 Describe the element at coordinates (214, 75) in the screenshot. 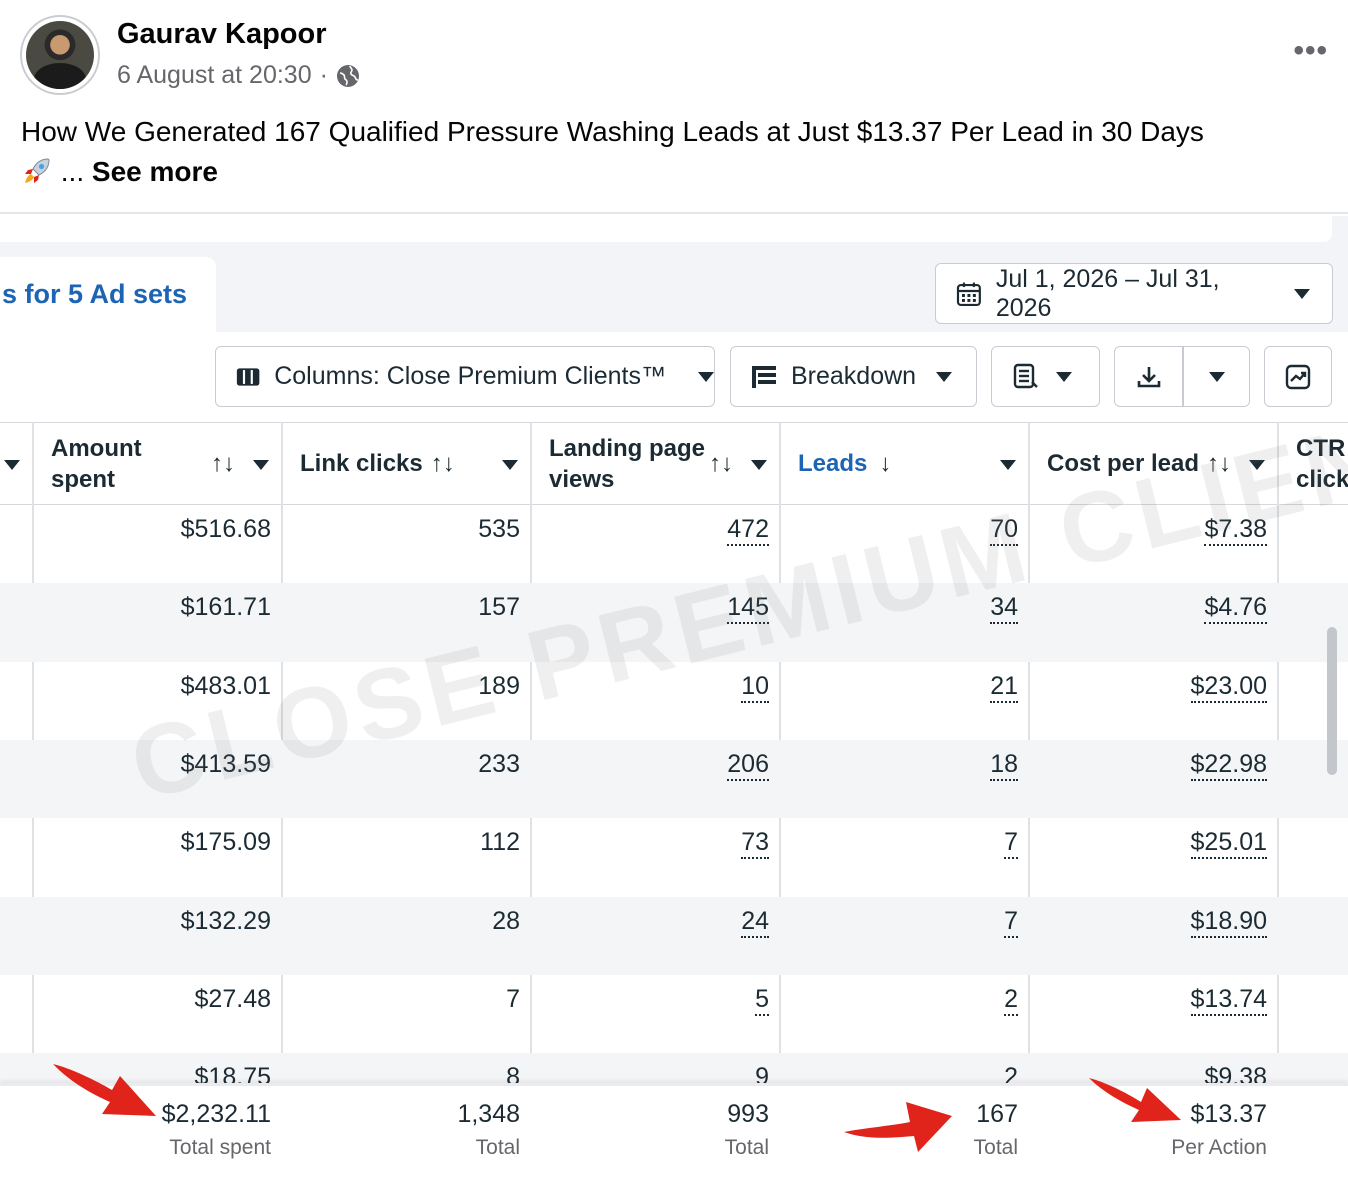

I see `post-timestamp: 6 August at 20:30` at that location.